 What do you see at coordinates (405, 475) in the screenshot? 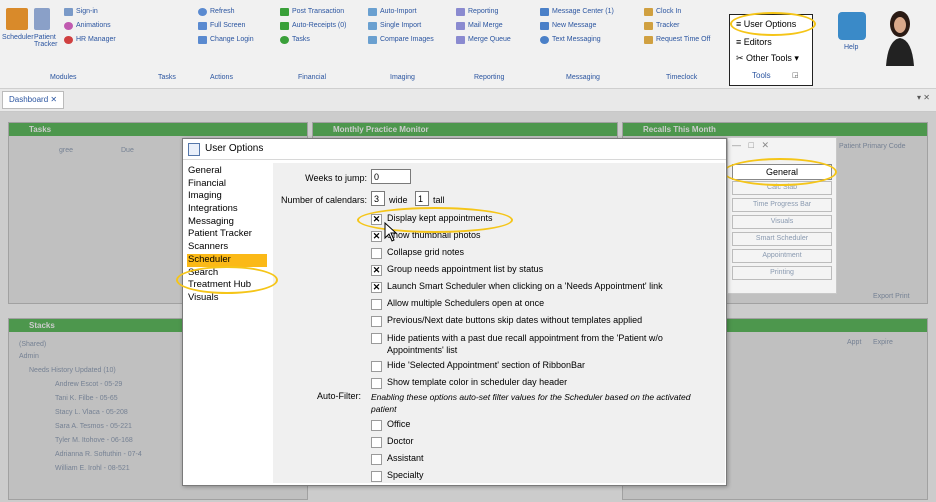
I see `filter-label: Specialty` at bounding box center [405, 475].